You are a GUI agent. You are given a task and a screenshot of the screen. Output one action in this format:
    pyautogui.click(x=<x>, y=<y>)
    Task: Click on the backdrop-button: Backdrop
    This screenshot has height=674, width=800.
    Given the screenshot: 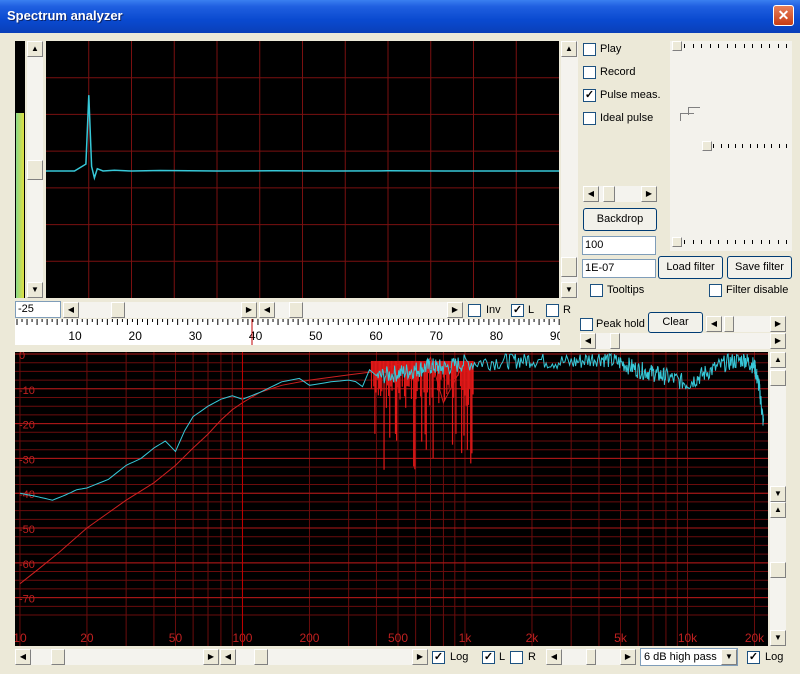 What is the action you would take?
    pyautogui.click(x=620, y=219)
    